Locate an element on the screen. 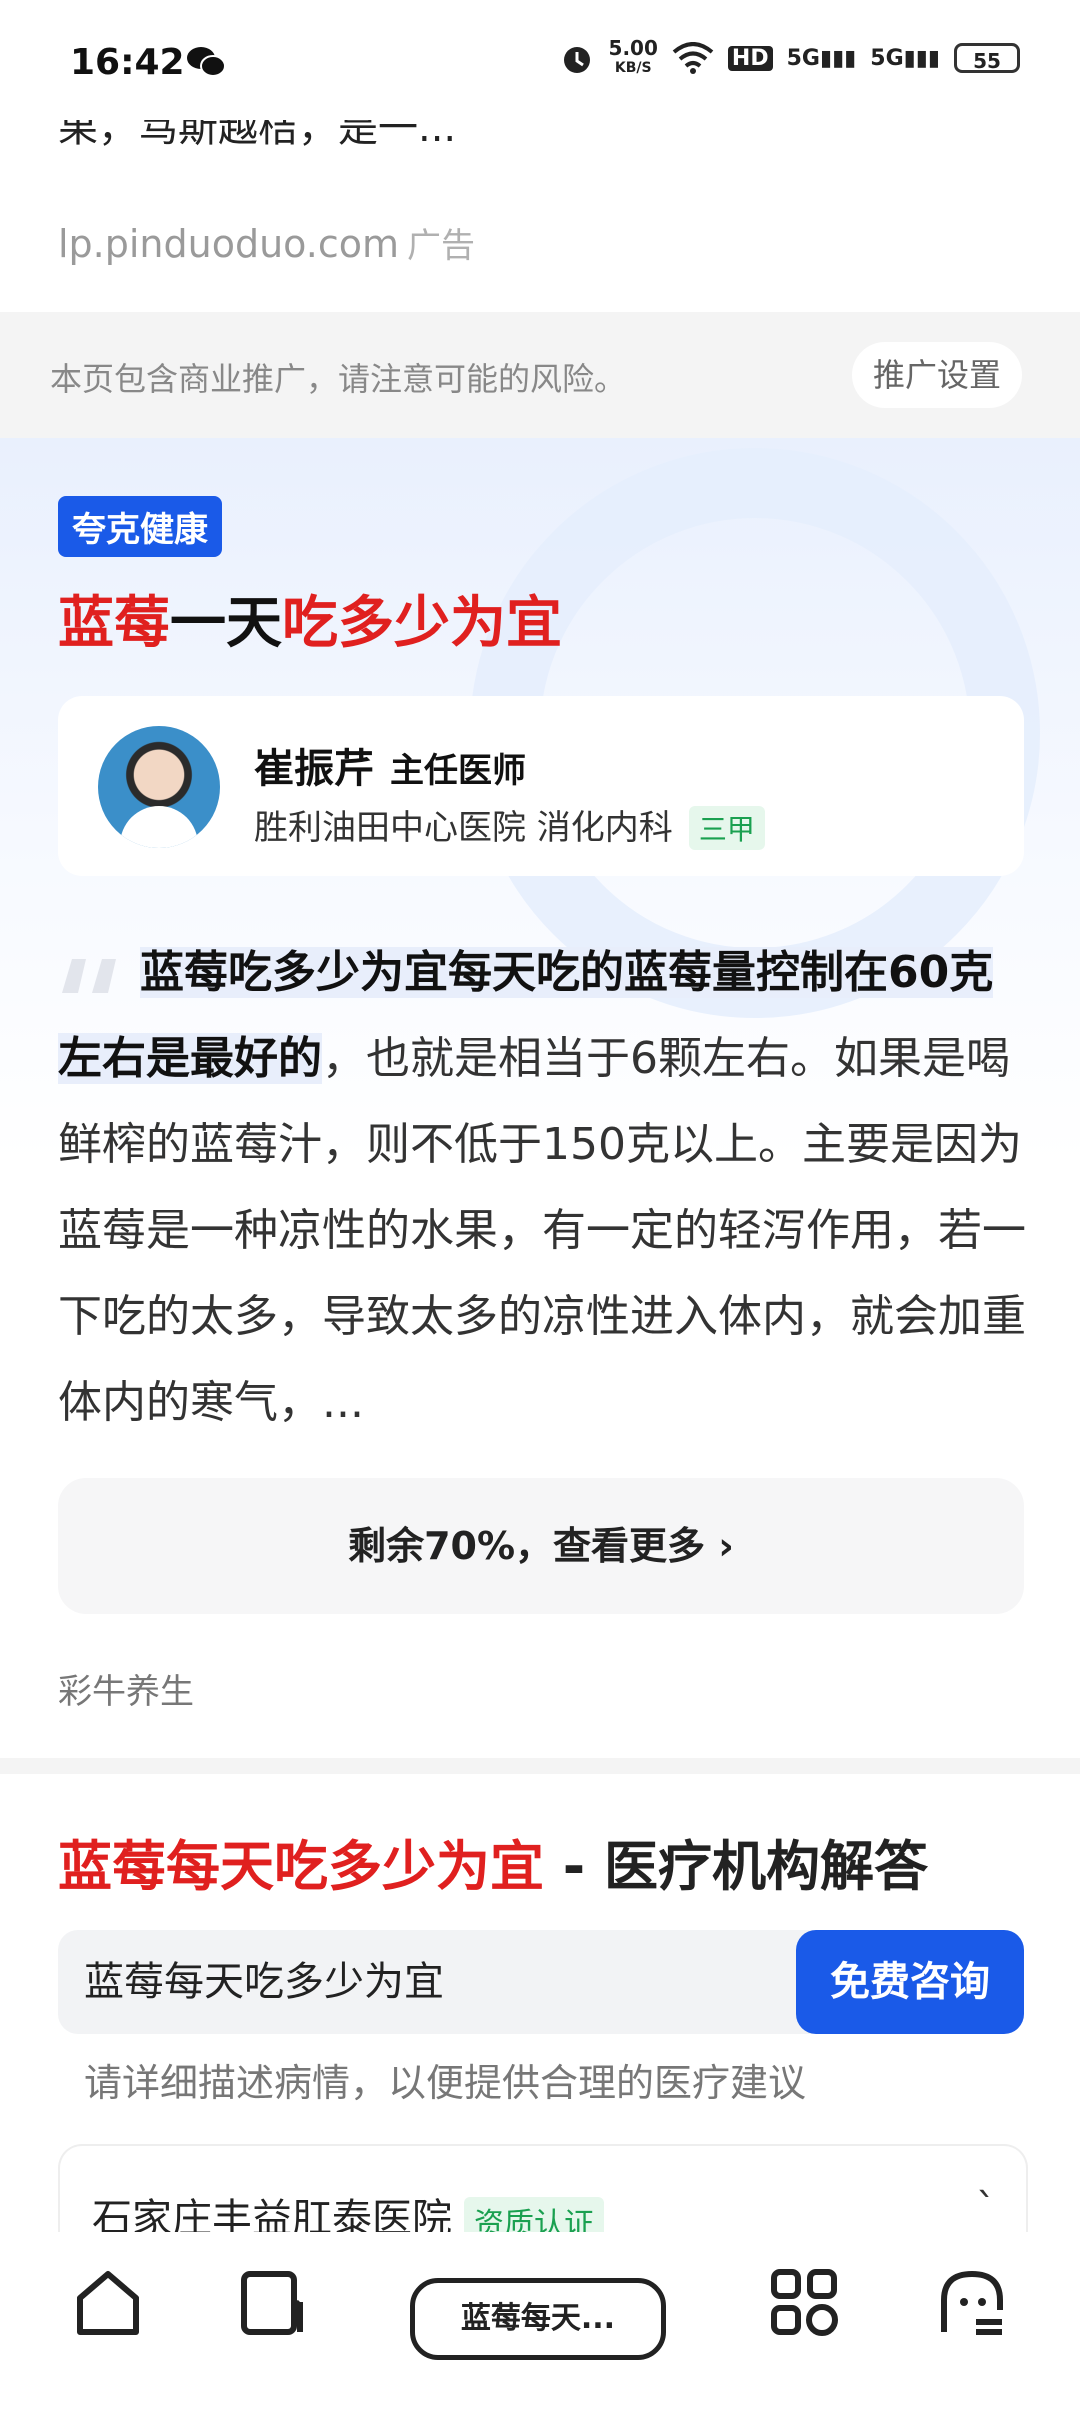 The image size is (1080, 2414). apps-grid-icon is located at coordinates (804, 2302).